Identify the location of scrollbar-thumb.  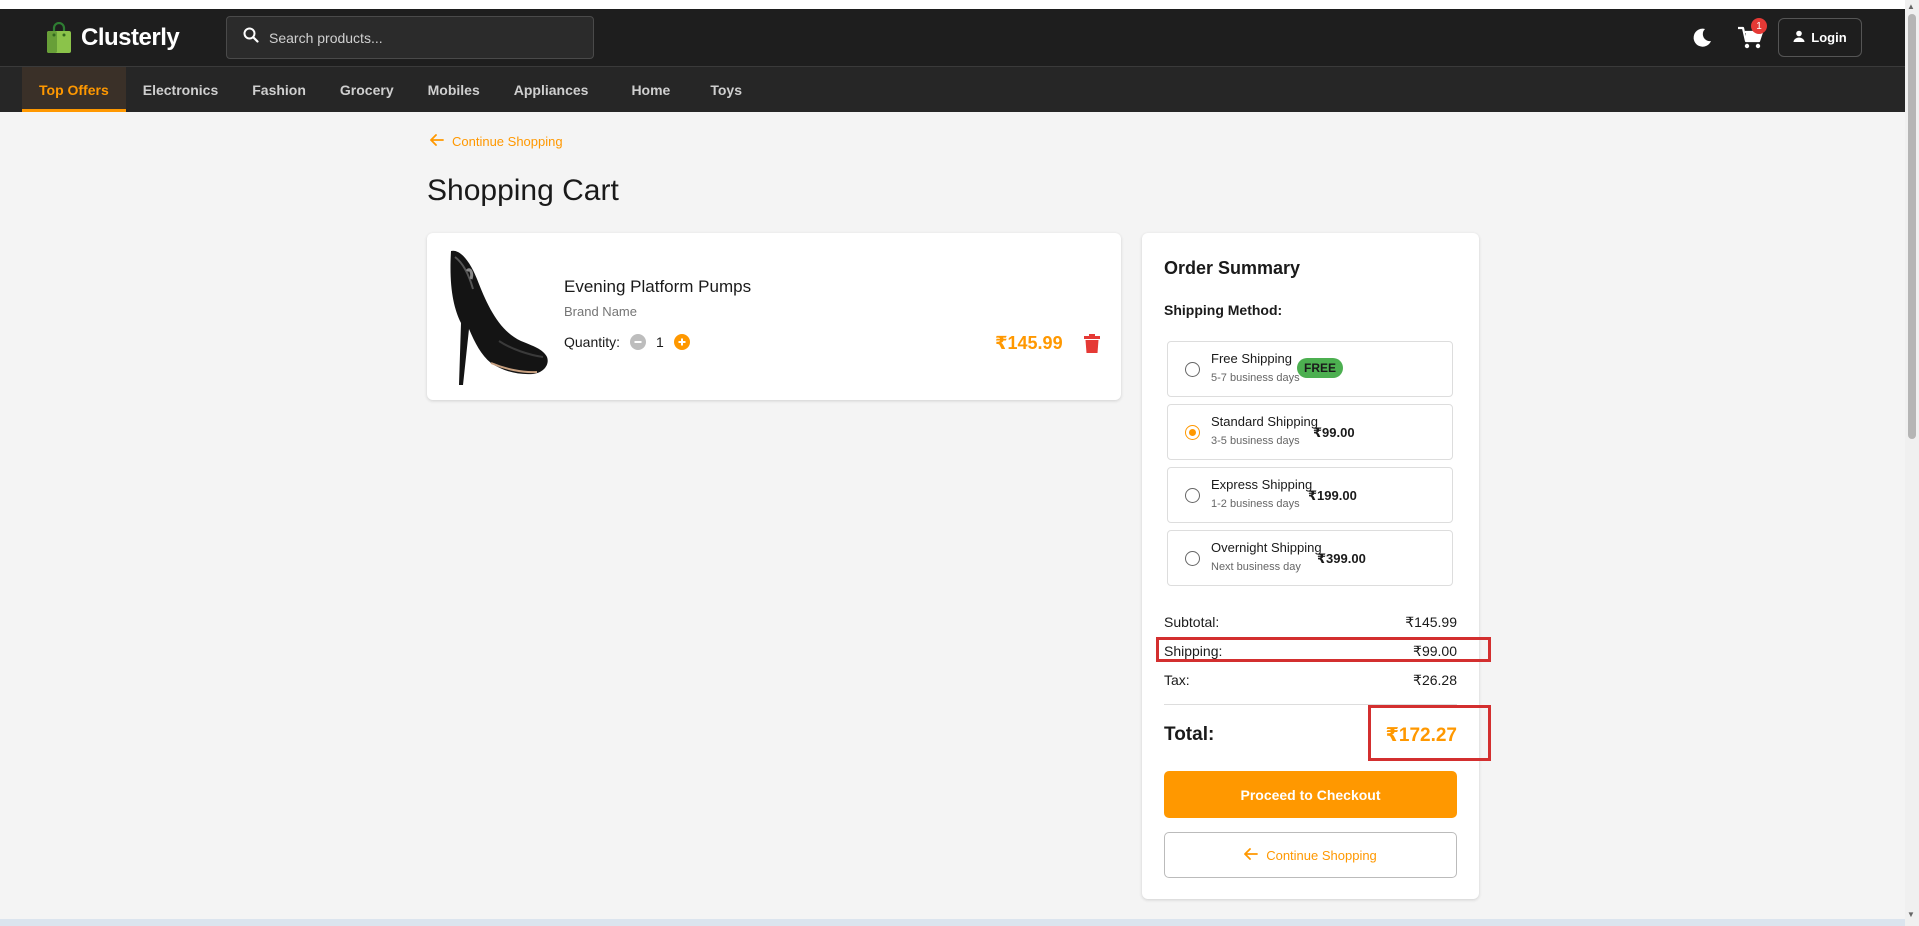
(1912, 226).